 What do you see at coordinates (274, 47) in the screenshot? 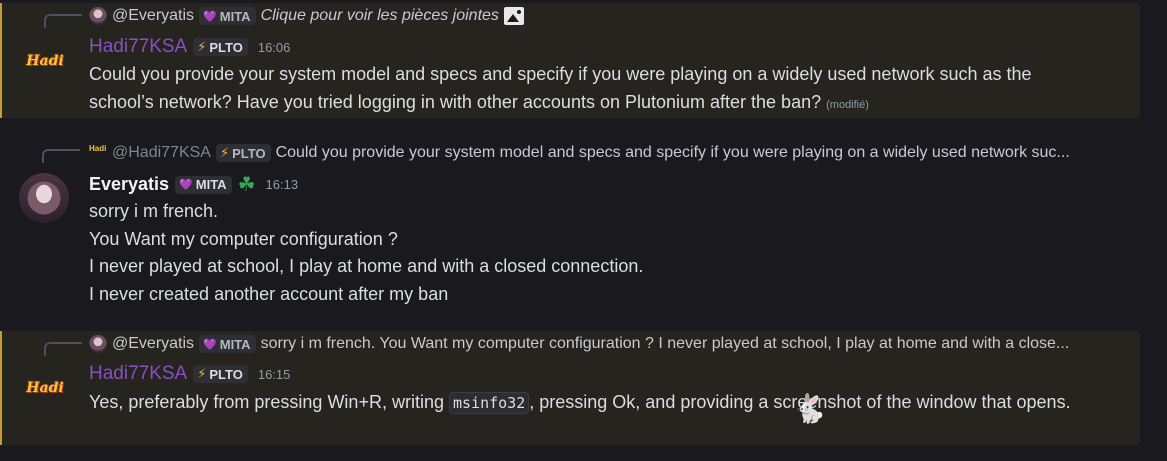
I see `timestamp: 16:06` at bounding box center [274, 47].